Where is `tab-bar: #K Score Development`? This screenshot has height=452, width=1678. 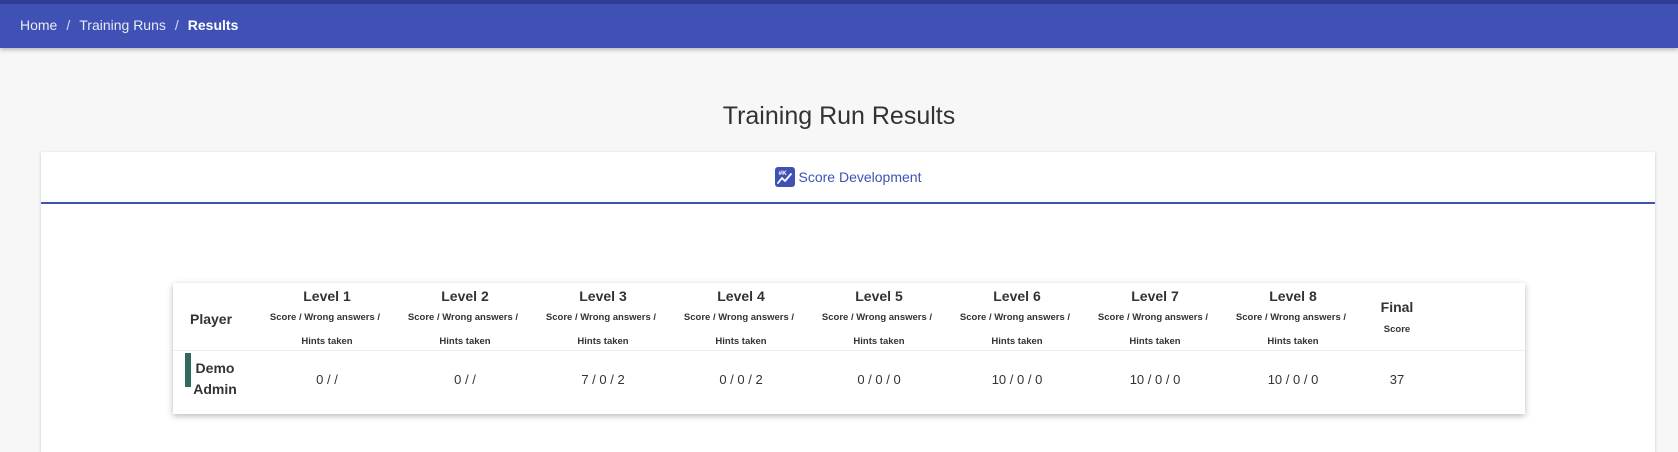 tab-bar: #K Score Development is located at coordinates (848, 178).